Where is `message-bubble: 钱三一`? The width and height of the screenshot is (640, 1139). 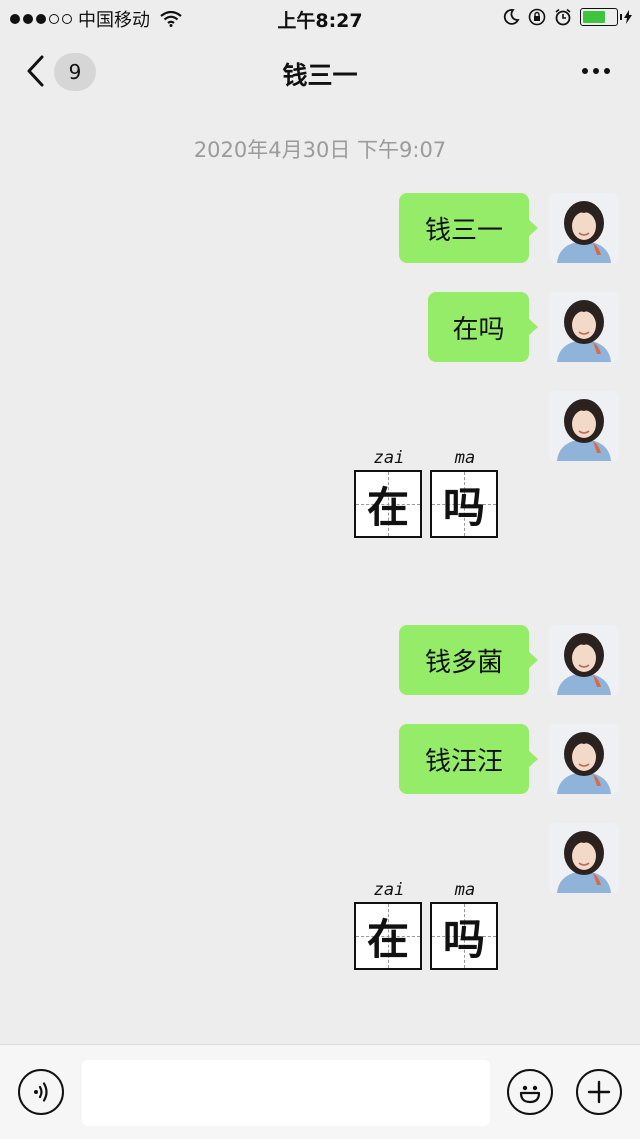
message-bubble: 钱三一 is located at coordinates (468, 228).